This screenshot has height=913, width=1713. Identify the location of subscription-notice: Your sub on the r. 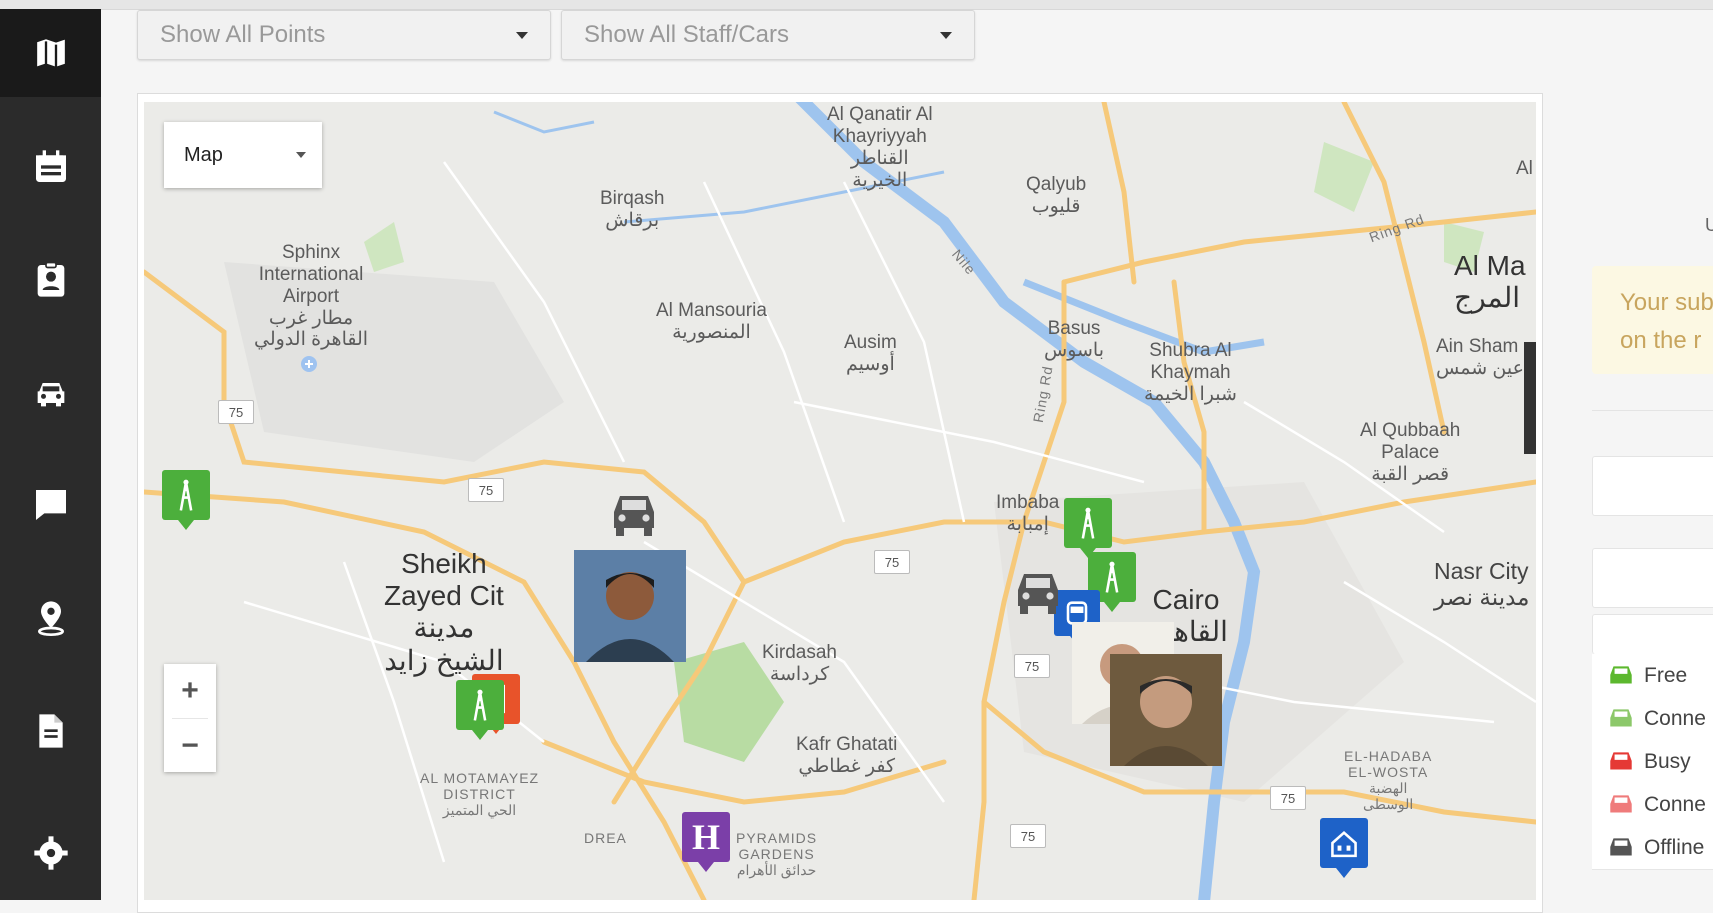
(1652, 320).